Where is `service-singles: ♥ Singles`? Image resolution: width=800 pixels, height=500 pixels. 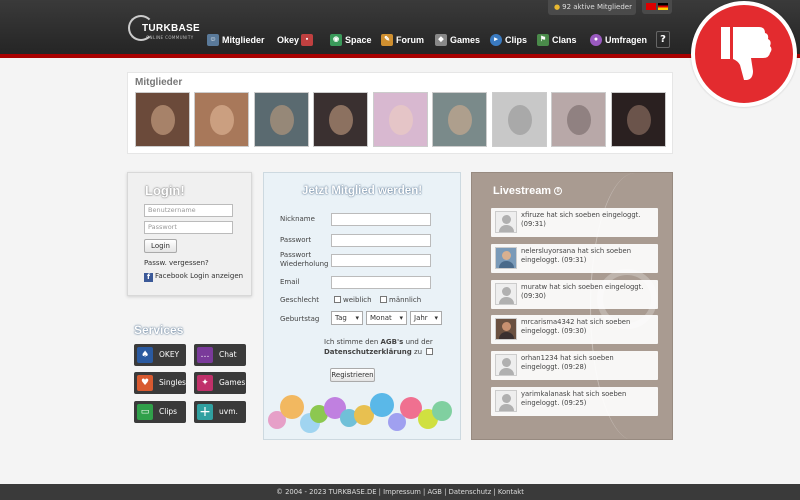
service-singles: ♥ Singles is located at coordinates (160, 383).